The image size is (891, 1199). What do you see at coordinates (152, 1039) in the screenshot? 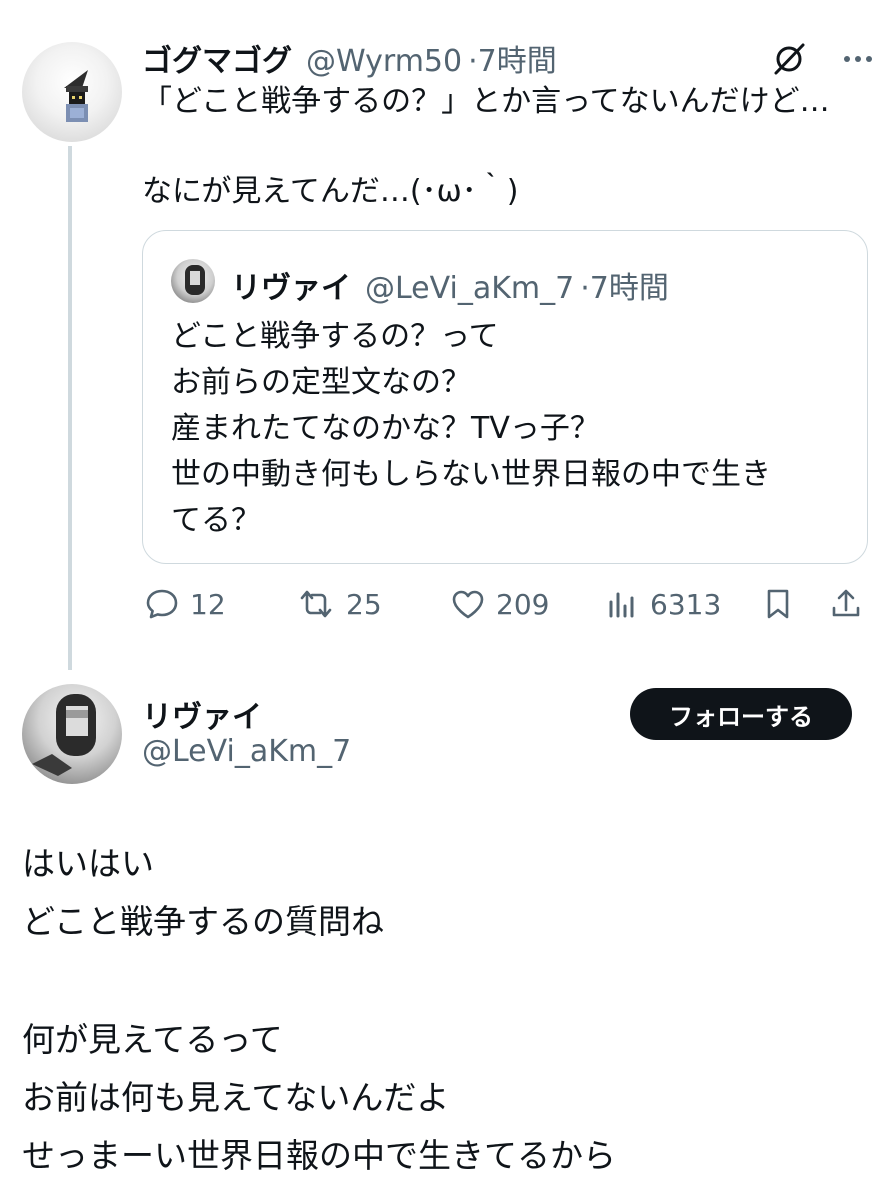
I see `reply-text-line-4: 何が見えてるって` at bounding box center [152, 1039].